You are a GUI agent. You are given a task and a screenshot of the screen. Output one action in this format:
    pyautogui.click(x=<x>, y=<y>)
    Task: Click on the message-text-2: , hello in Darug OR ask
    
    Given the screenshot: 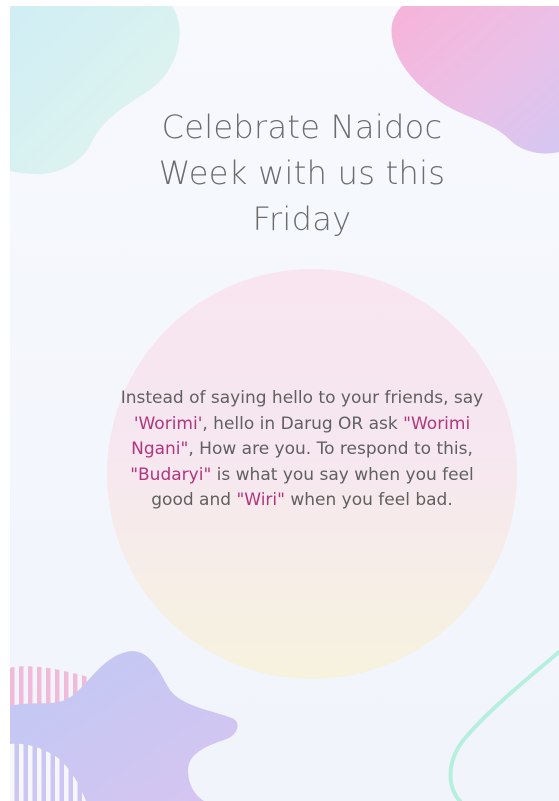 What is the action you would take?
    pyautogui.click(x=303, y=423)
    